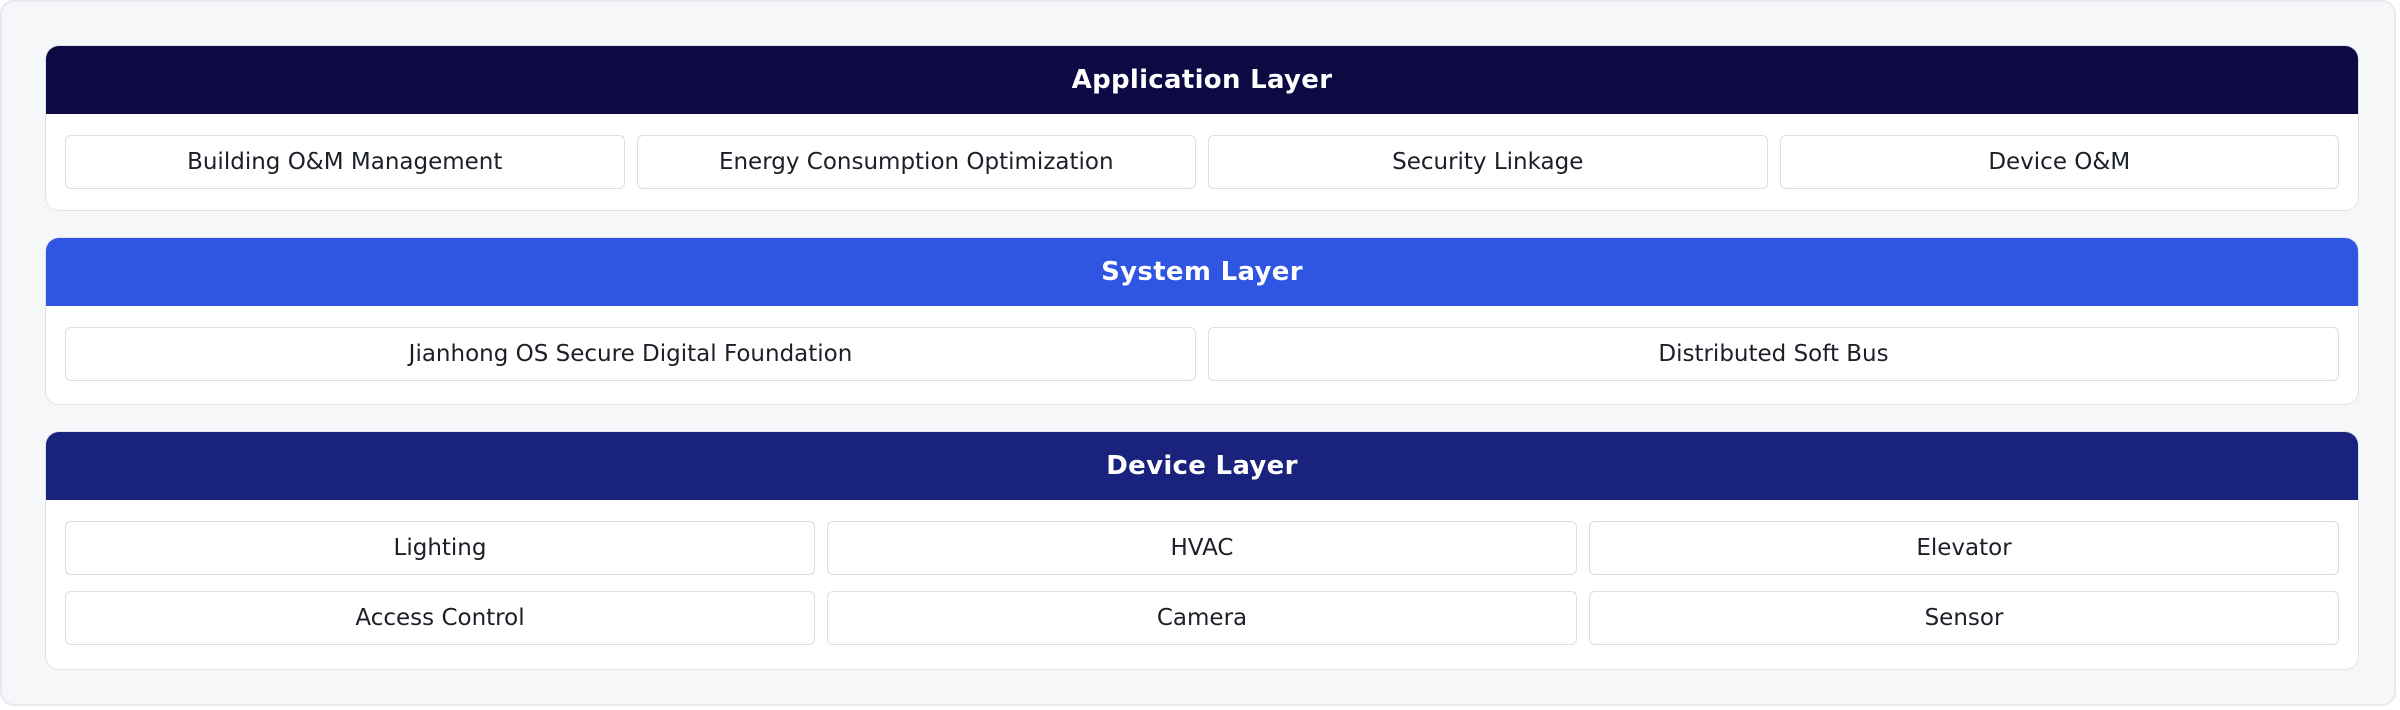 The image size is (2400, 710). Describe the element at coordinates (630, 354) in the screenshot. I see `jianhong-os-foundation-box: Jianhong OS Secure Digital Foundation` at that location.